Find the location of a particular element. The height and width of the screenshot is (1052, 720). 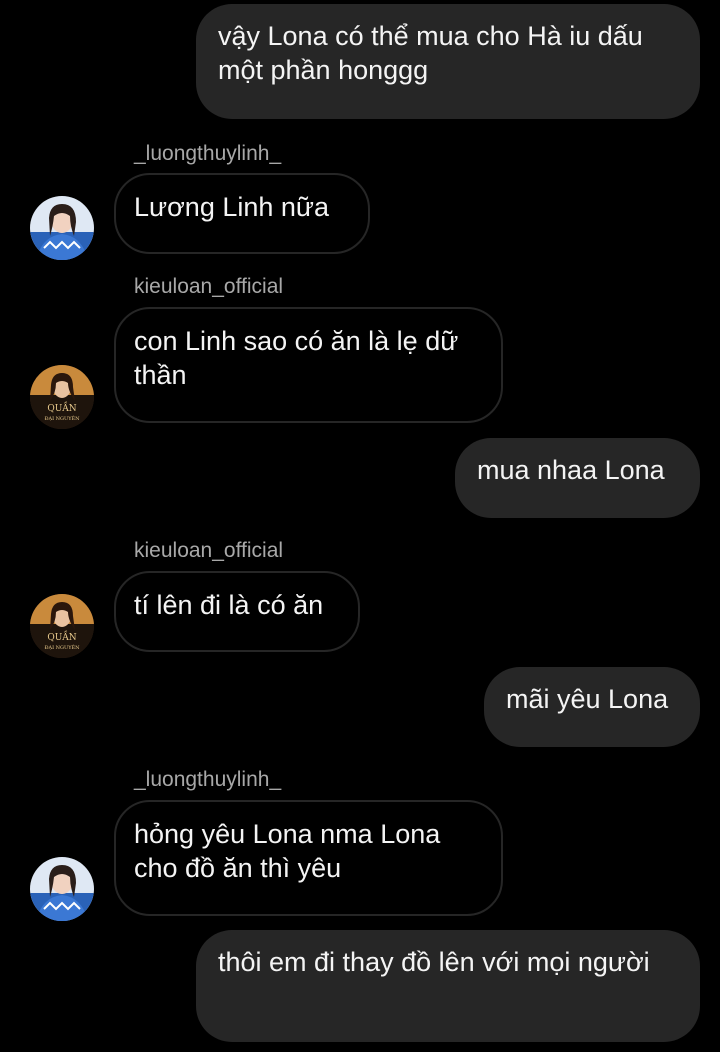

incoming-message-bubble: Lương Linh nữa is located at coordinates (242, 213).